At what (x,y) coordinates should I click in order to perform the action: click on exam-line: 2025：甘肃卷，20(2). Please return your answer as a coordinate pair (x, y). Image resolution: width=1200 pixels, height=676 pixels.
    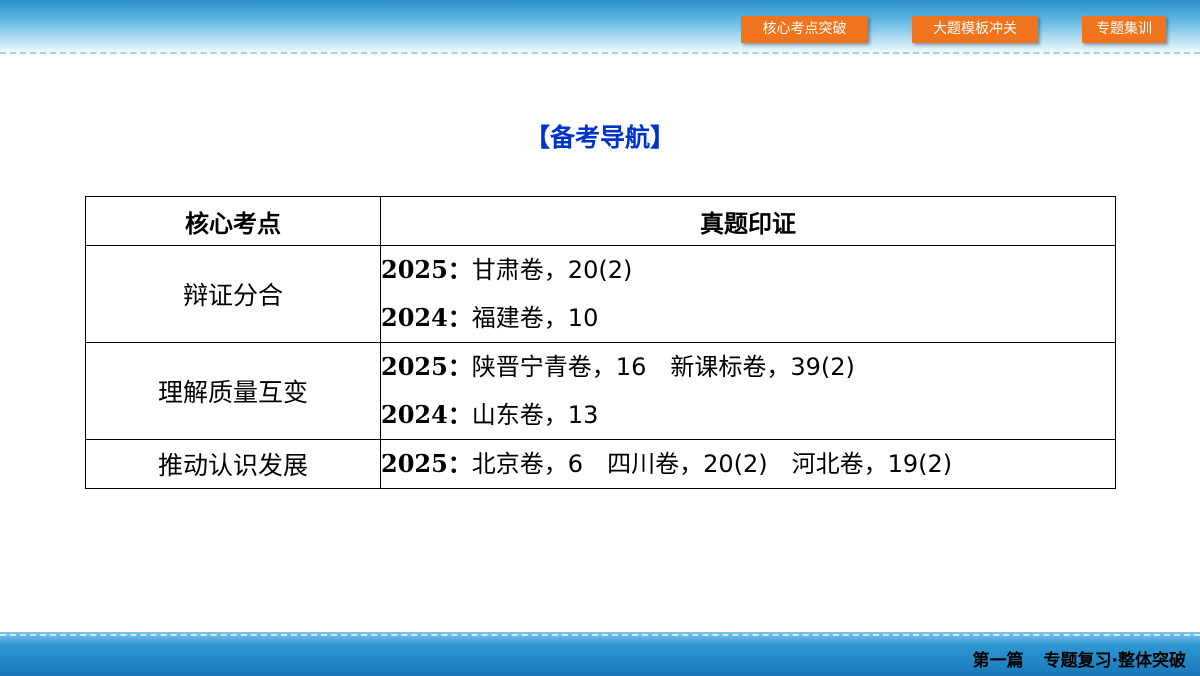
    Looking at the image, I should click on (748, 270).